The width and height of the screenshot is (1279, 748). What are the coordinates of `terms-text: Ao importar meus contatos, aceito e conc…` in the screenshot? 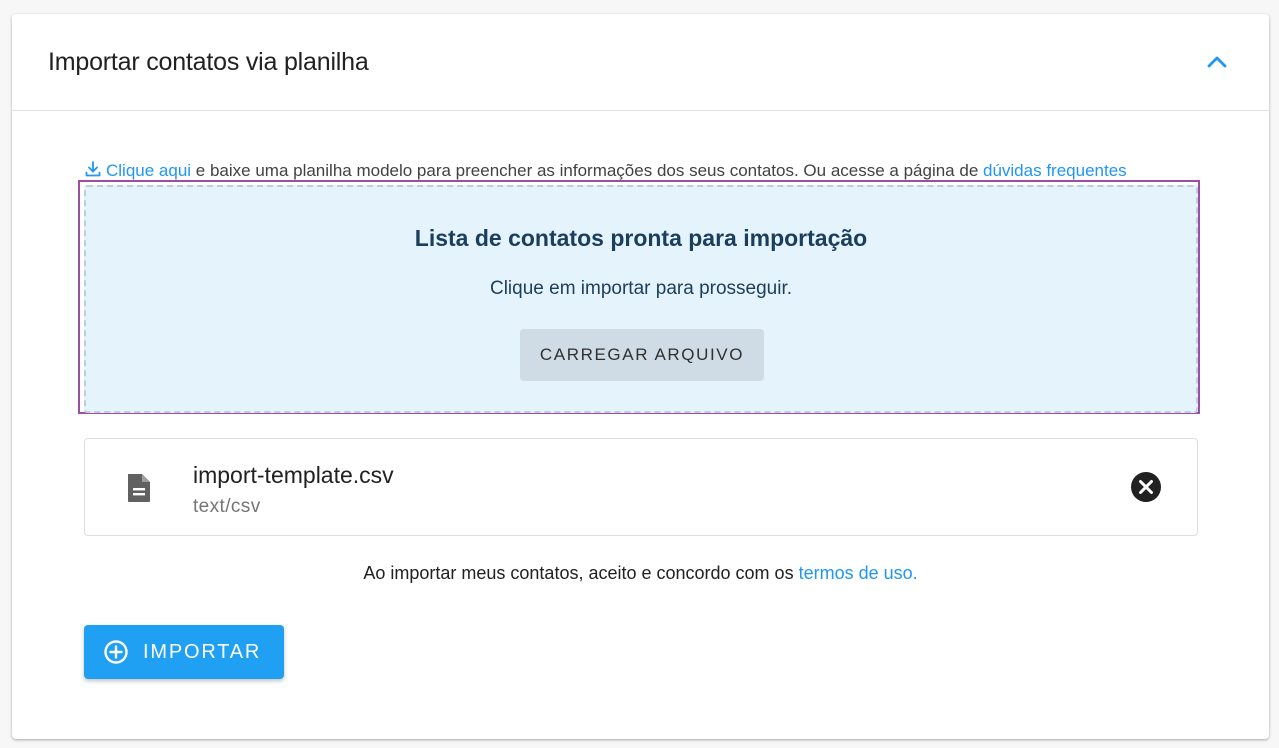 It's located at (581, 573).